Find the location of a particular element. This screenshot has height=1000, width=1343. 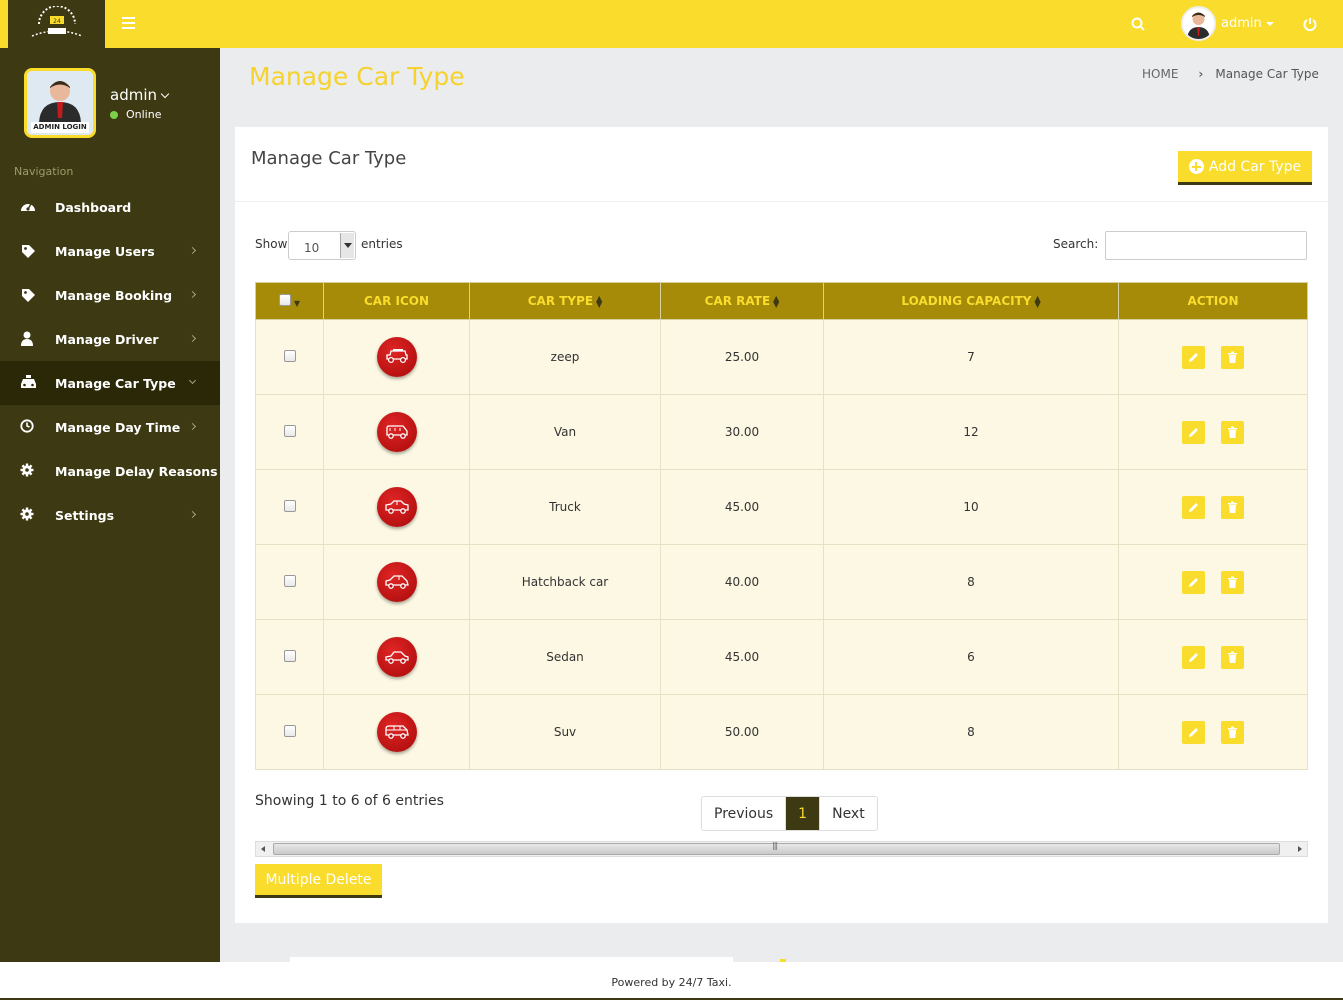

cell-car-rate: 45.00 is located at coordinates (742, 507).